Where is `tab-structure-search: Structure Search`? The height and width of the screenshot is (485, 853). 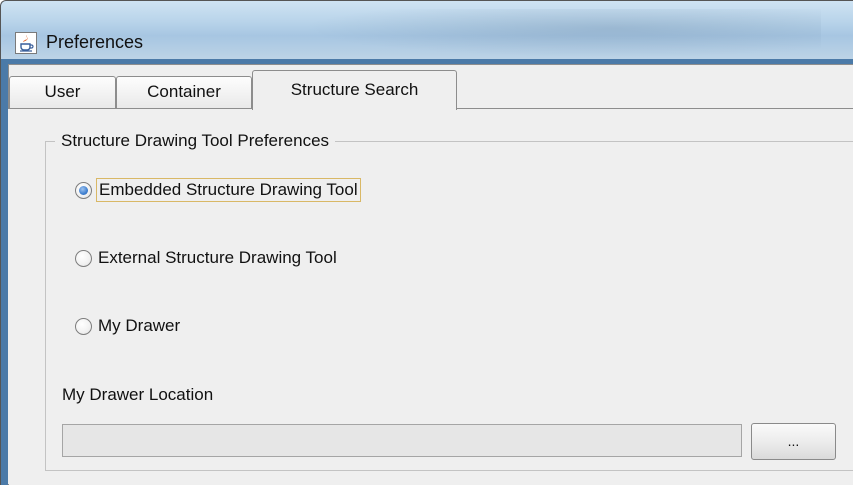 tab-structure-search: Structure Search is located at coordinates (354, 90).